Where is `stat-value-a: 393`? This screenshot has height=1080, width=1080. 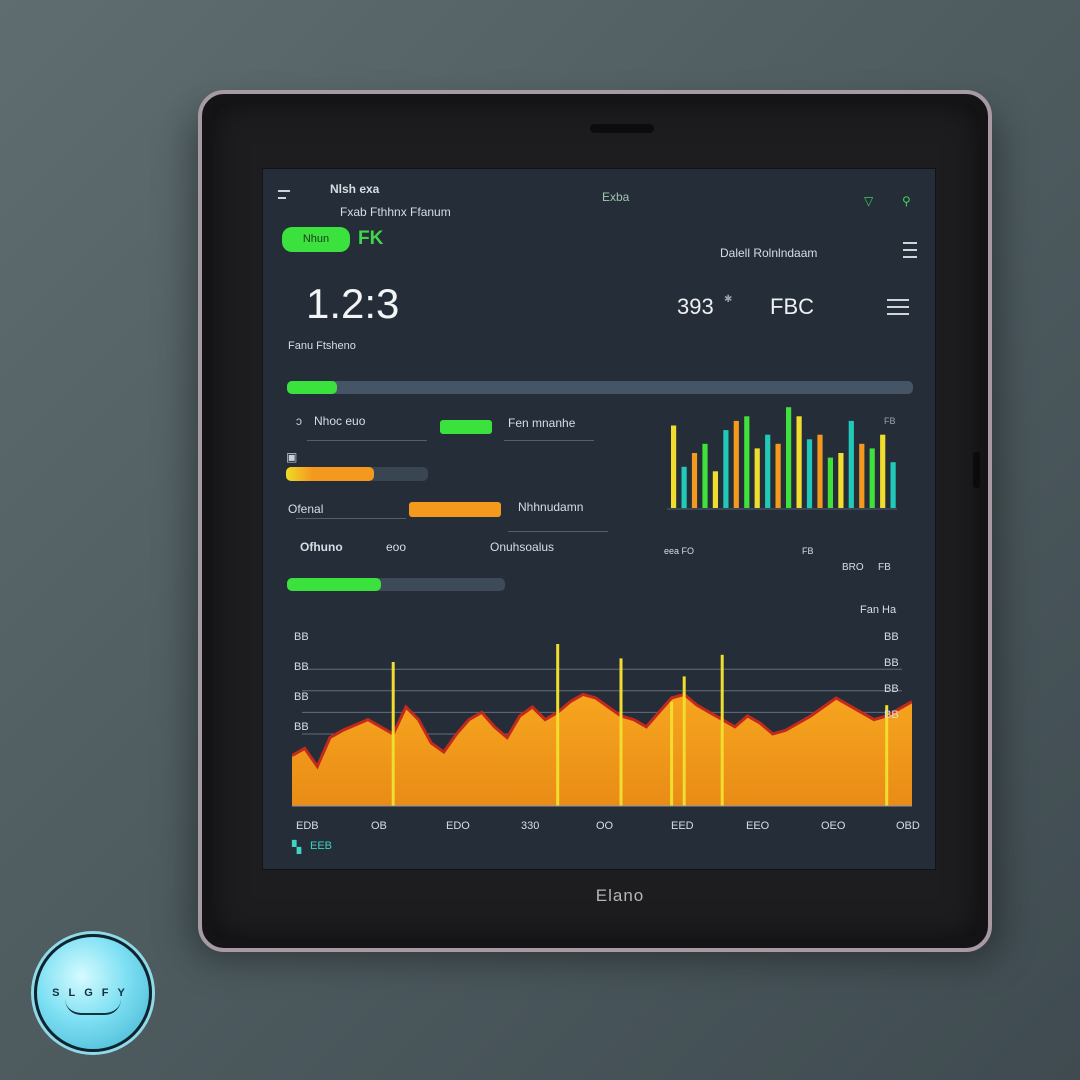 stat-value-a: 393 is located at coordinates (695, 306).